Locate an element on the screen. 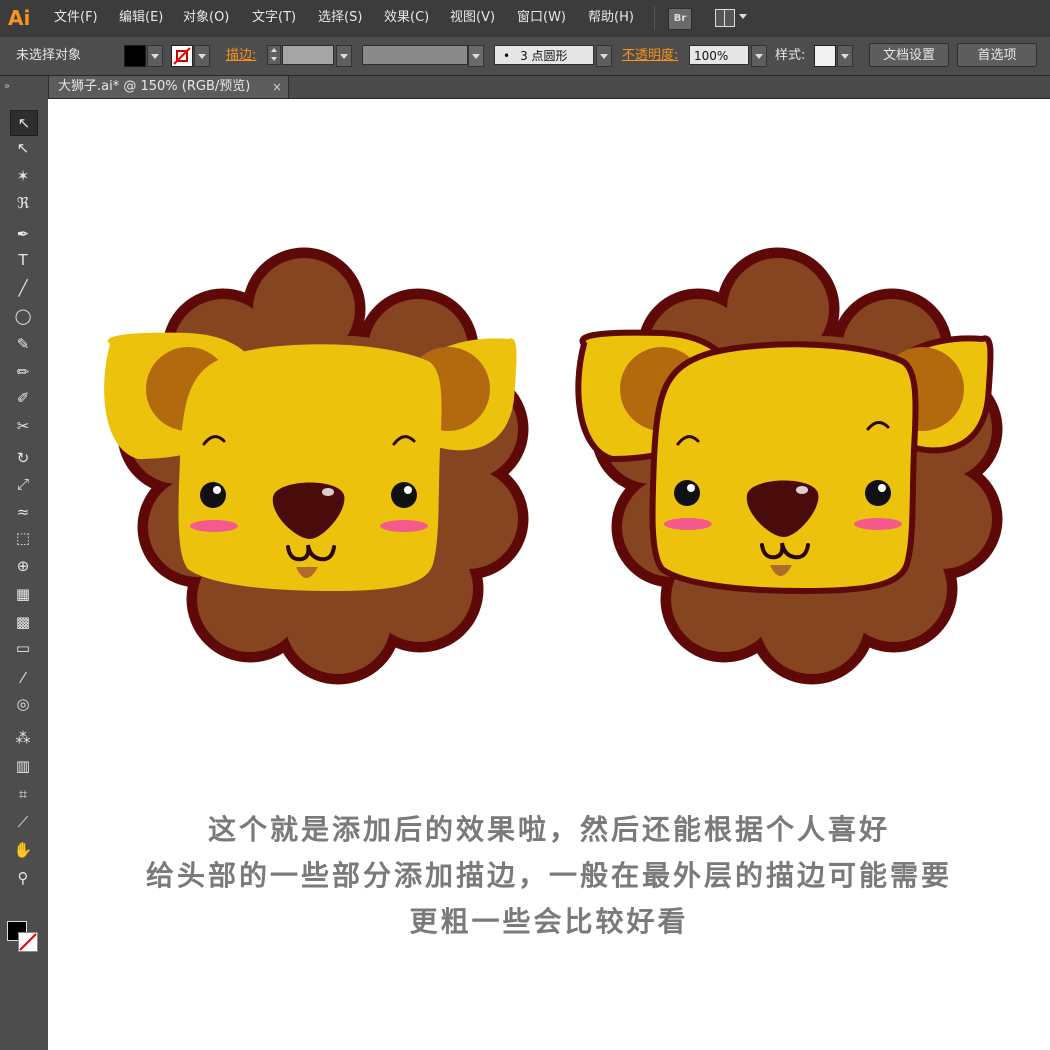 The image size is (1050, 1050). stroke-weight-dropdown is located at coordinates (344, 56).